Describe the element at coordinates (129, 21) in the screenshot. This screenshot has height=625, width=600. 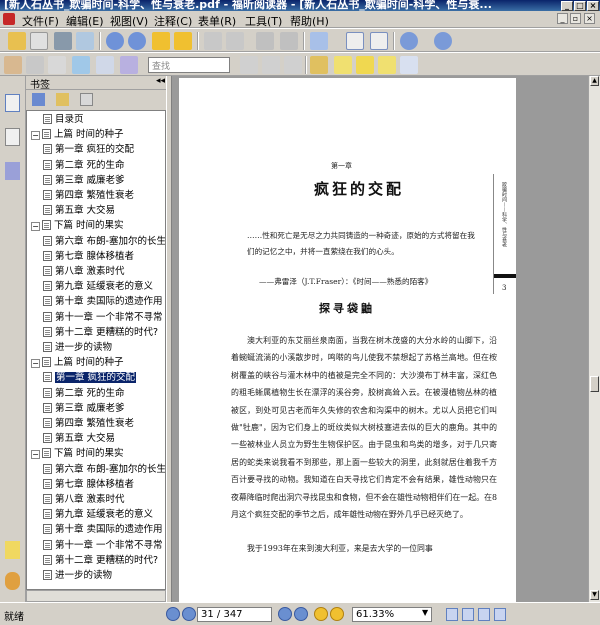
I see `menu-view: 视图(V)` at that location.